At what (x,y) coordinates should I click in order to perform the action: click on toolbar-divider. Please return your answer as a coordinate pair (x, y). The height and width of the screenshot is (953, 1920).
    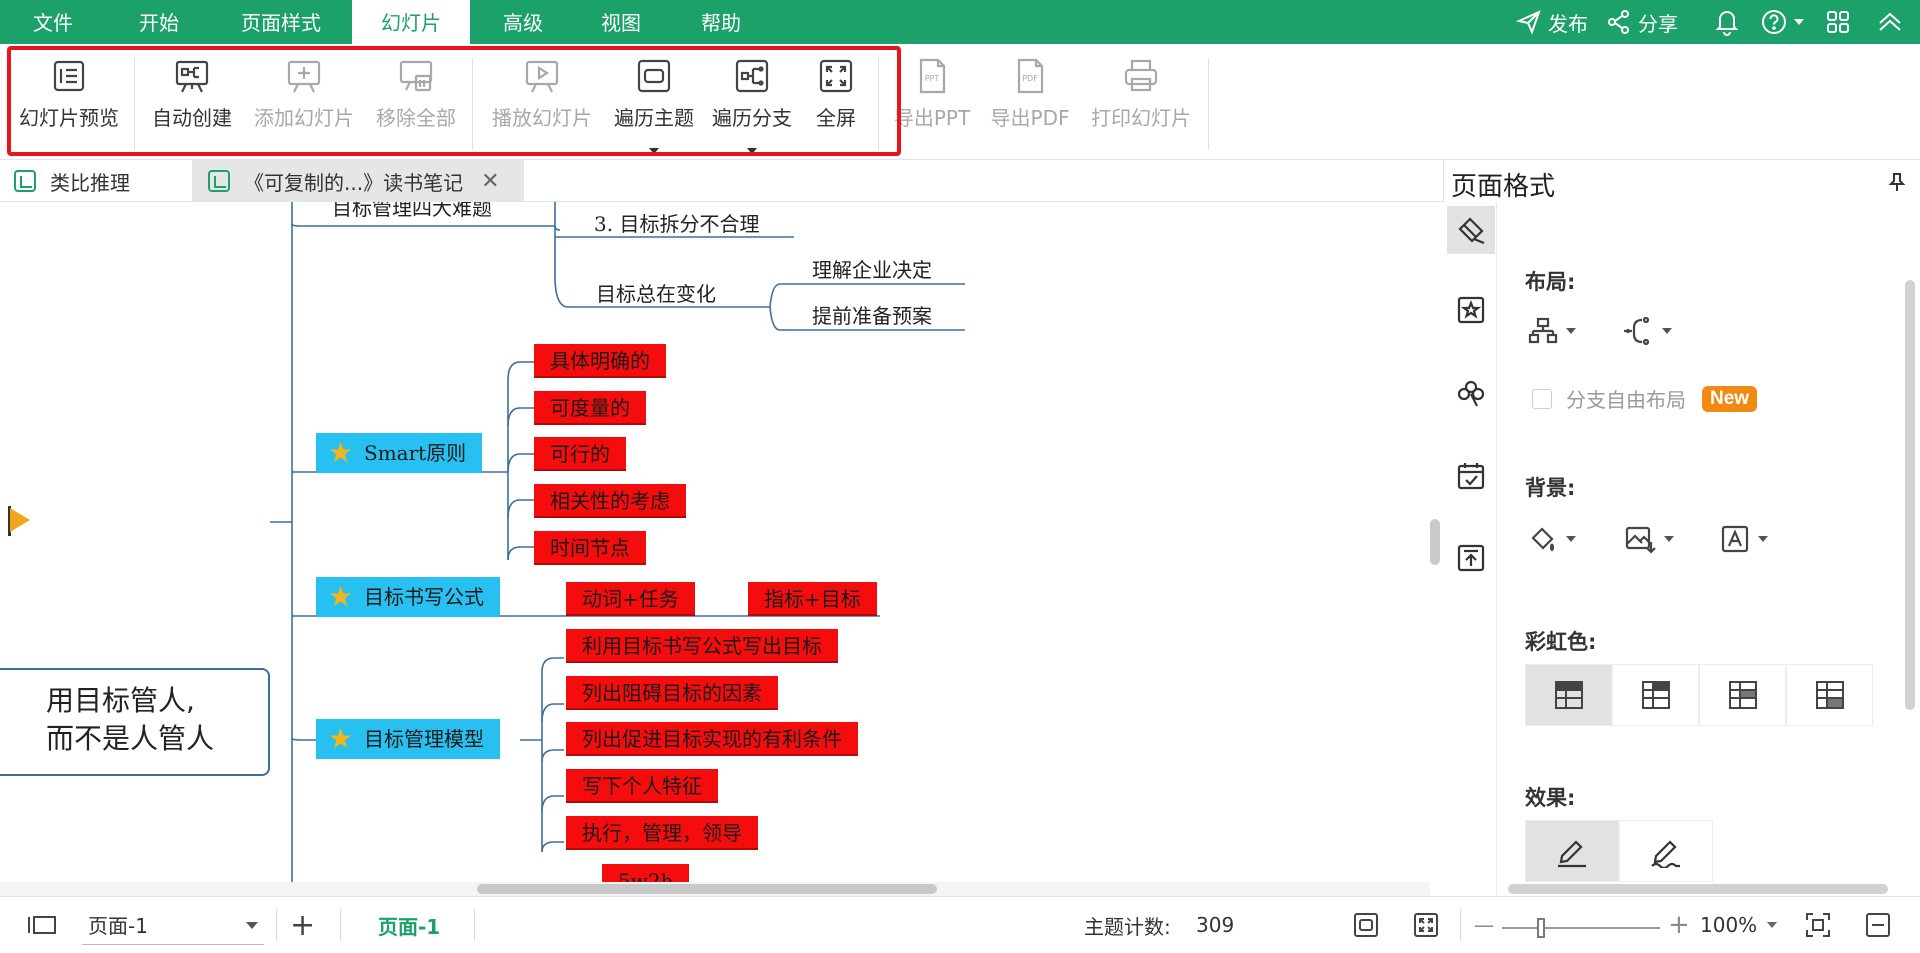
    Looking at the image, I should click on (1208, 104).